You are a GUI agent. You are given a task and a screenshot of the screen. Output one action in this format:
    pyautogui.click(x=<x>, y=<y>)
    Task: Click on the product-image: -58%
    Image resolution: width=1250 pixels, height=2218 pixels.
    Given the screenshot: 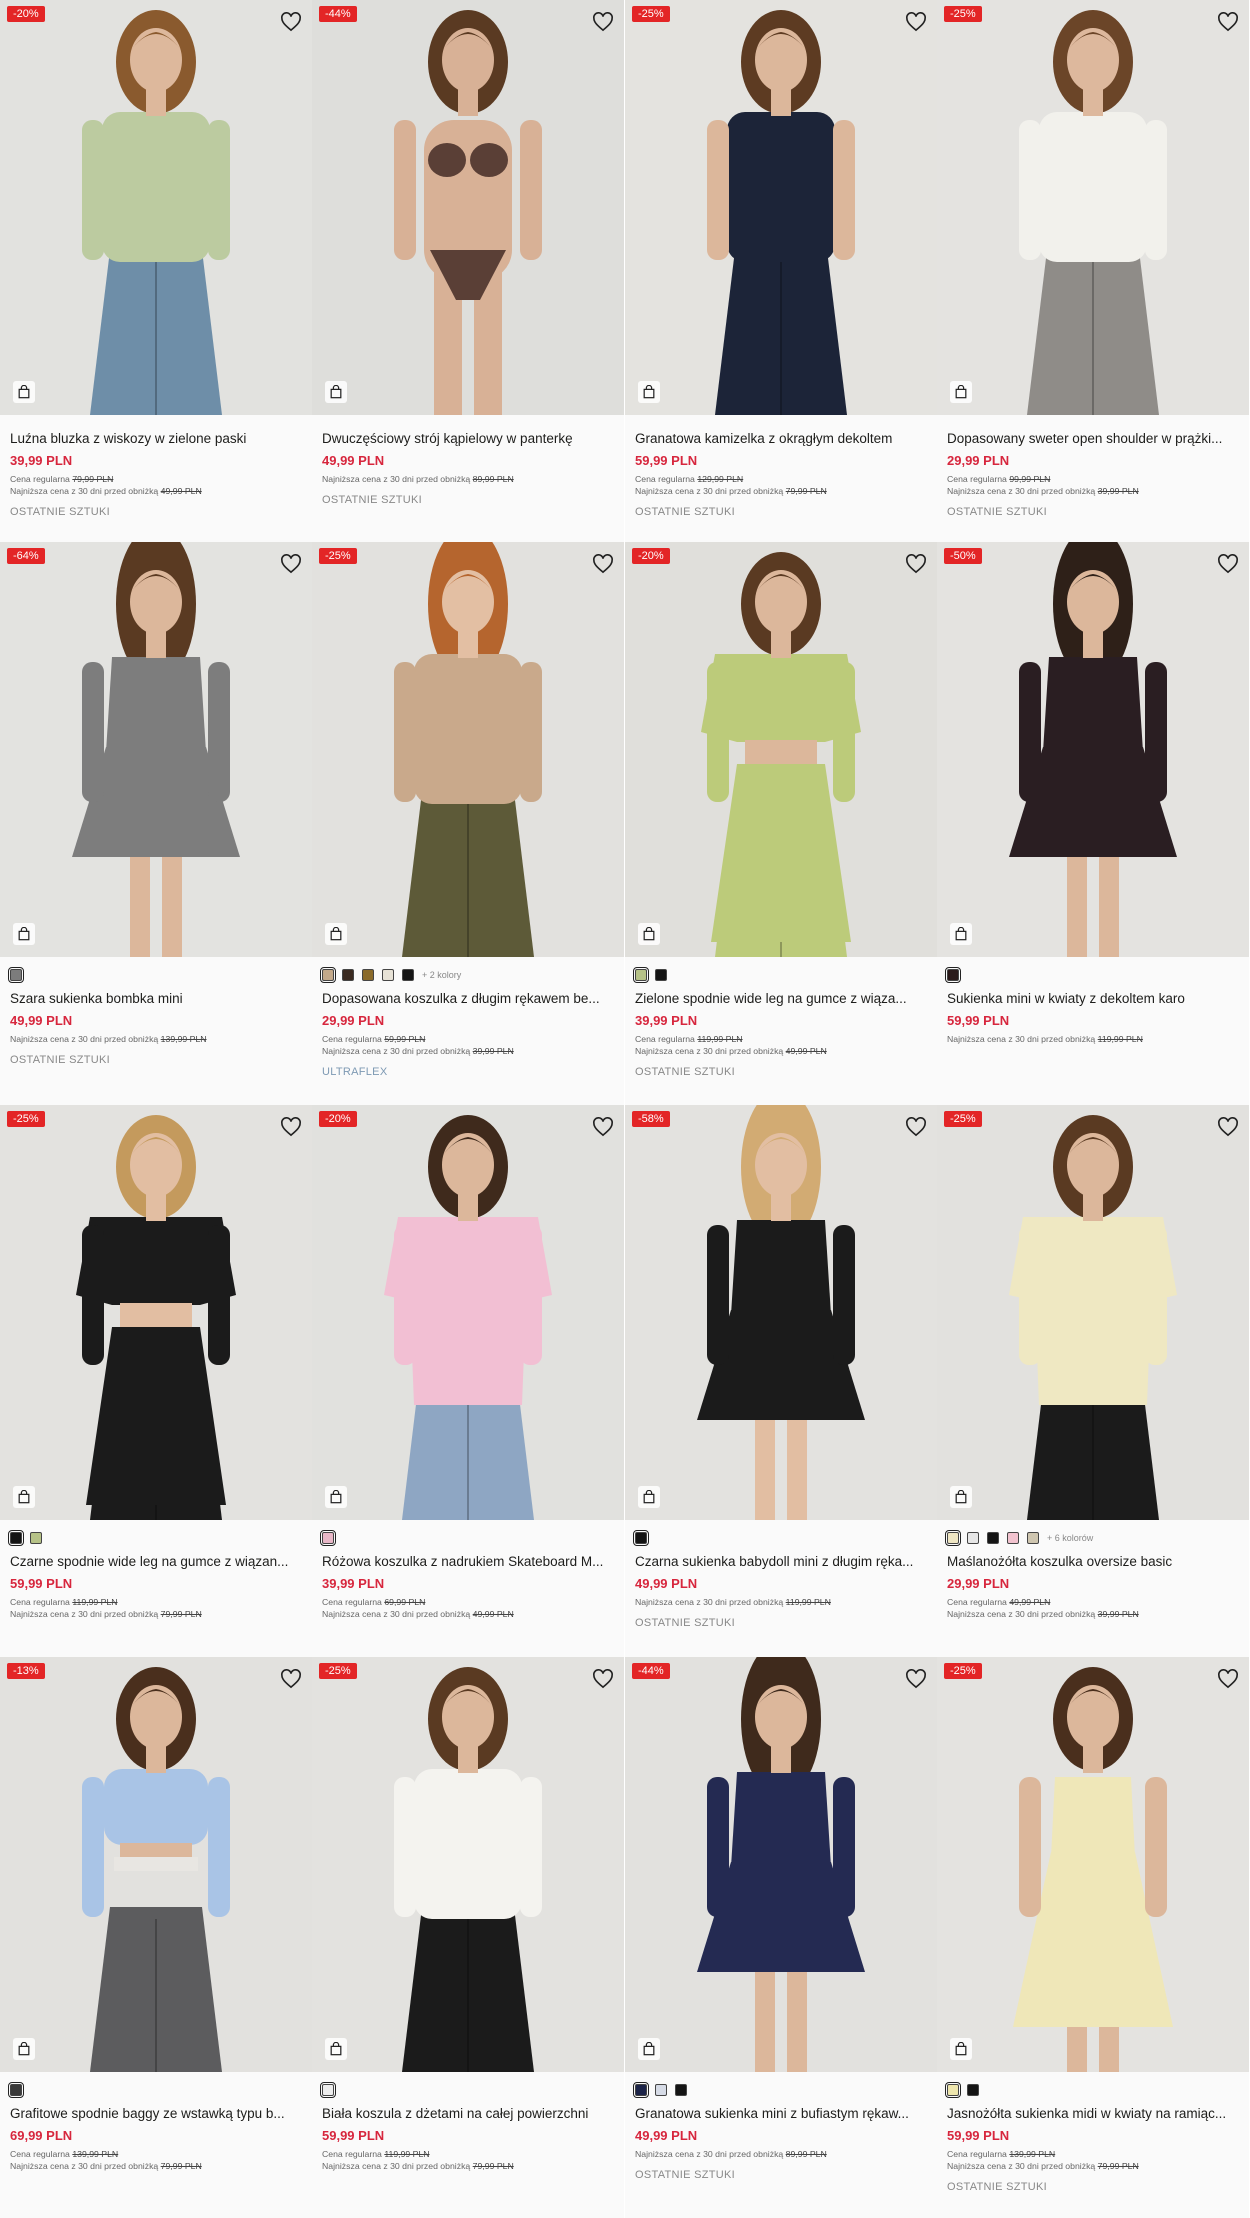 What is the action you would take?
    pyautogui.click(x=781, y=1312)
    